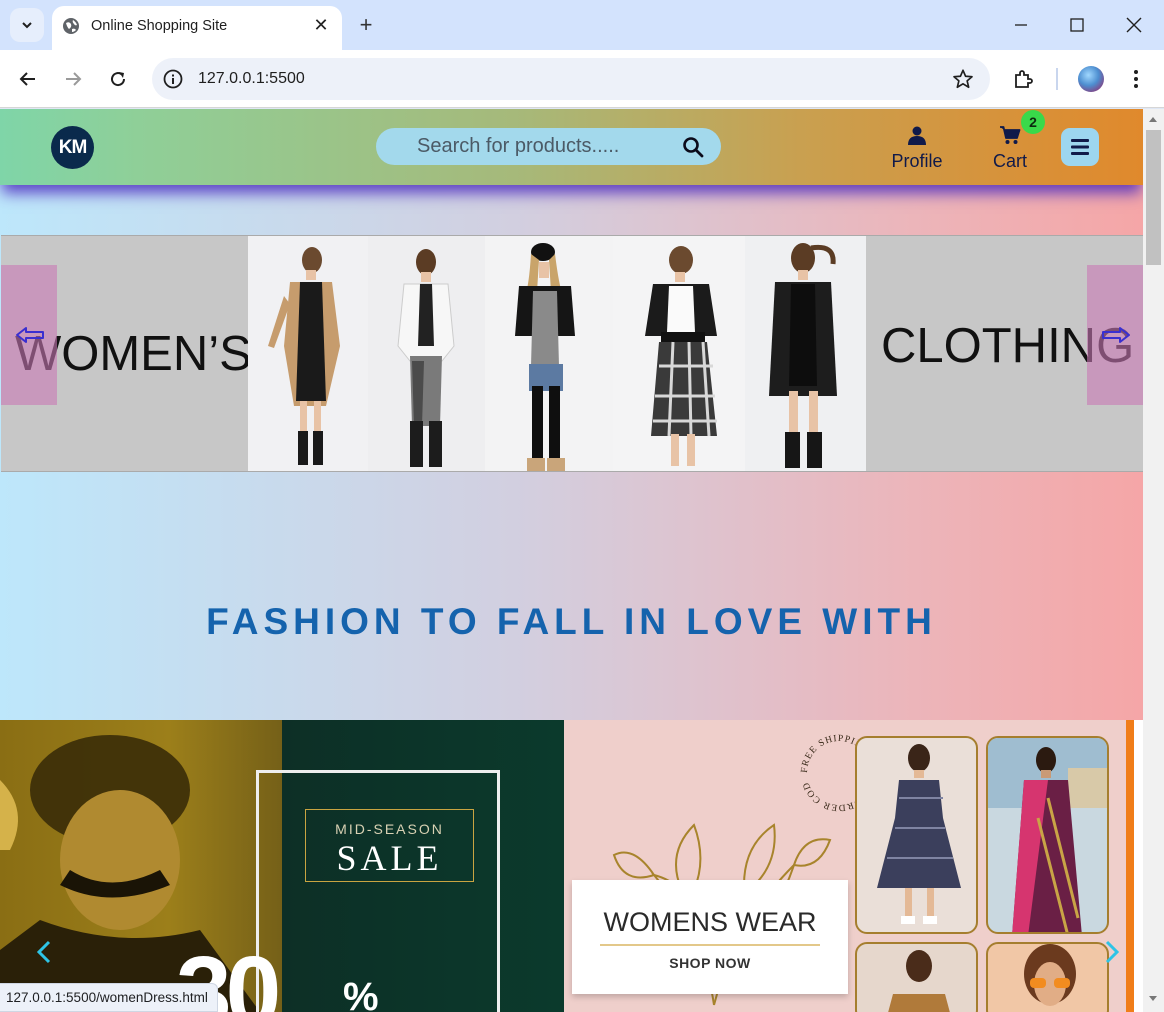 This screenshot has height=1012, width=1164. What do you see at coordinates (917, 161) in the screenshot?
I see `profile-label: Profile` at bounding box center [917, 161].